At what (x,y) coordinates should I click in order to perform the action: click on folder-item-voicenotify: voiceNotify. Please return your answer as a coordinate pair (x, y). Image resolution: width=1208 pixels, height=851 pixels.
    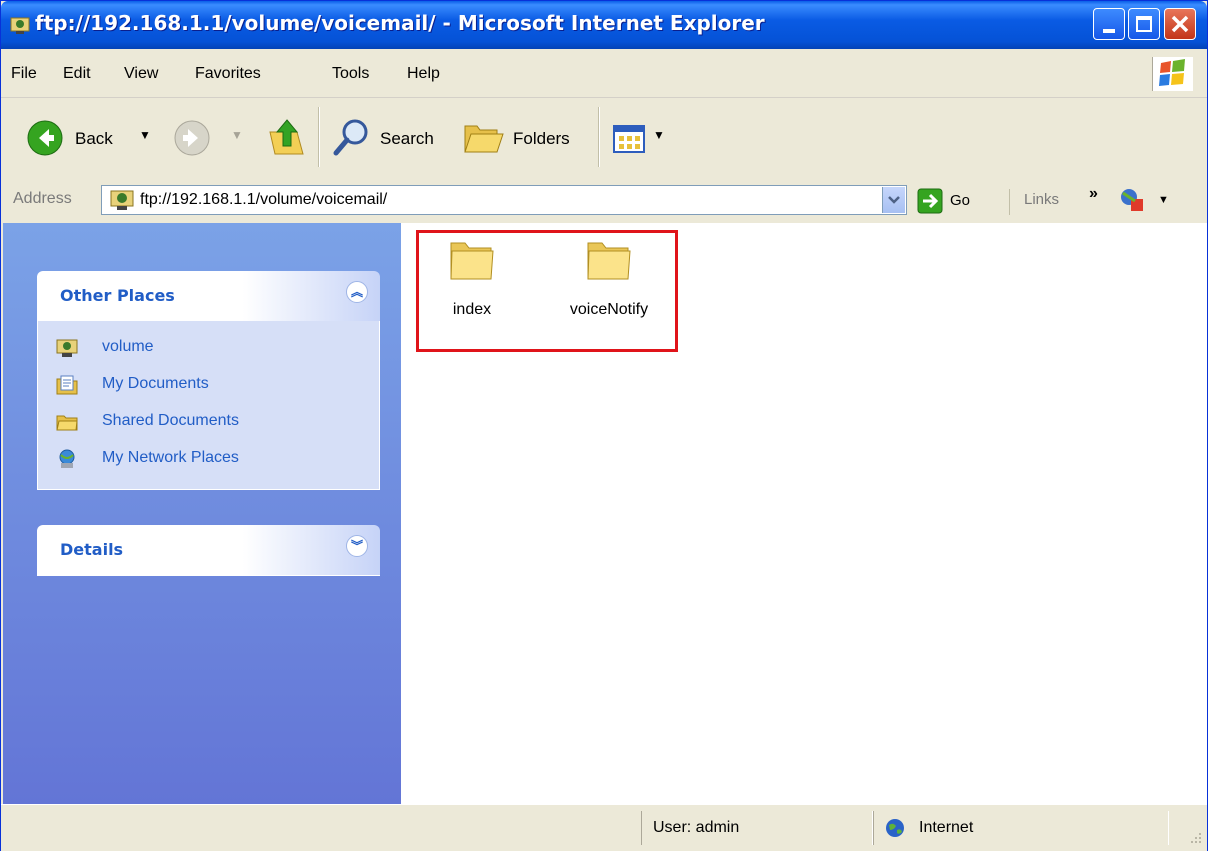
    Looking at the image, I should click on (609, 278).